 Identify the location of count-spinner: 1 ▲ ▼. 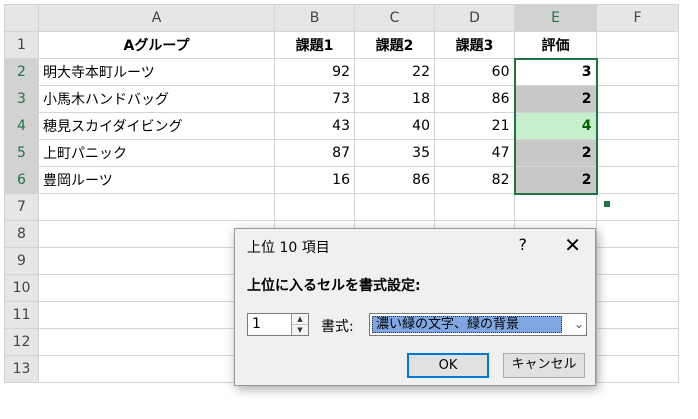
(278, 324).